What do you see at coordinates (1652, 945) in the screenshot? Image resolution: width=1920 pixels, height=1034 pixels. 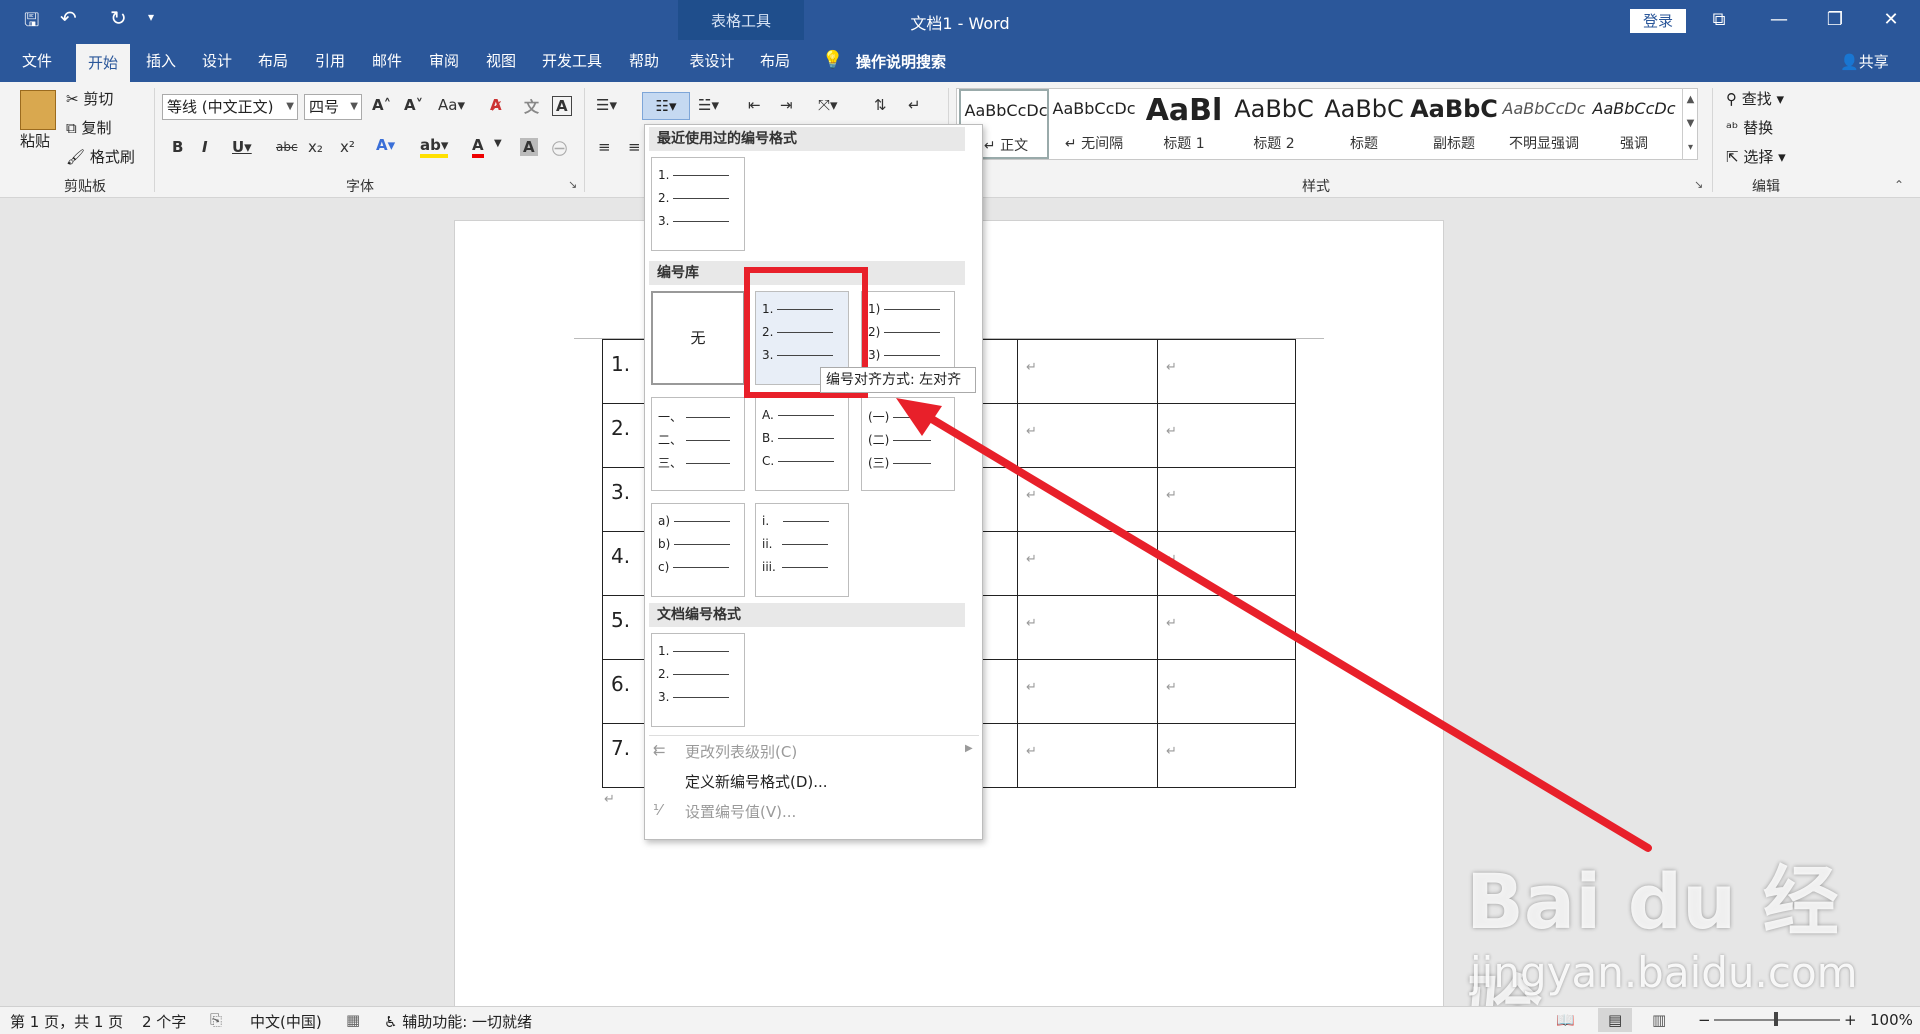 I see `watermark-logo: Bai du 经验` at bounding box center [1652, 945].